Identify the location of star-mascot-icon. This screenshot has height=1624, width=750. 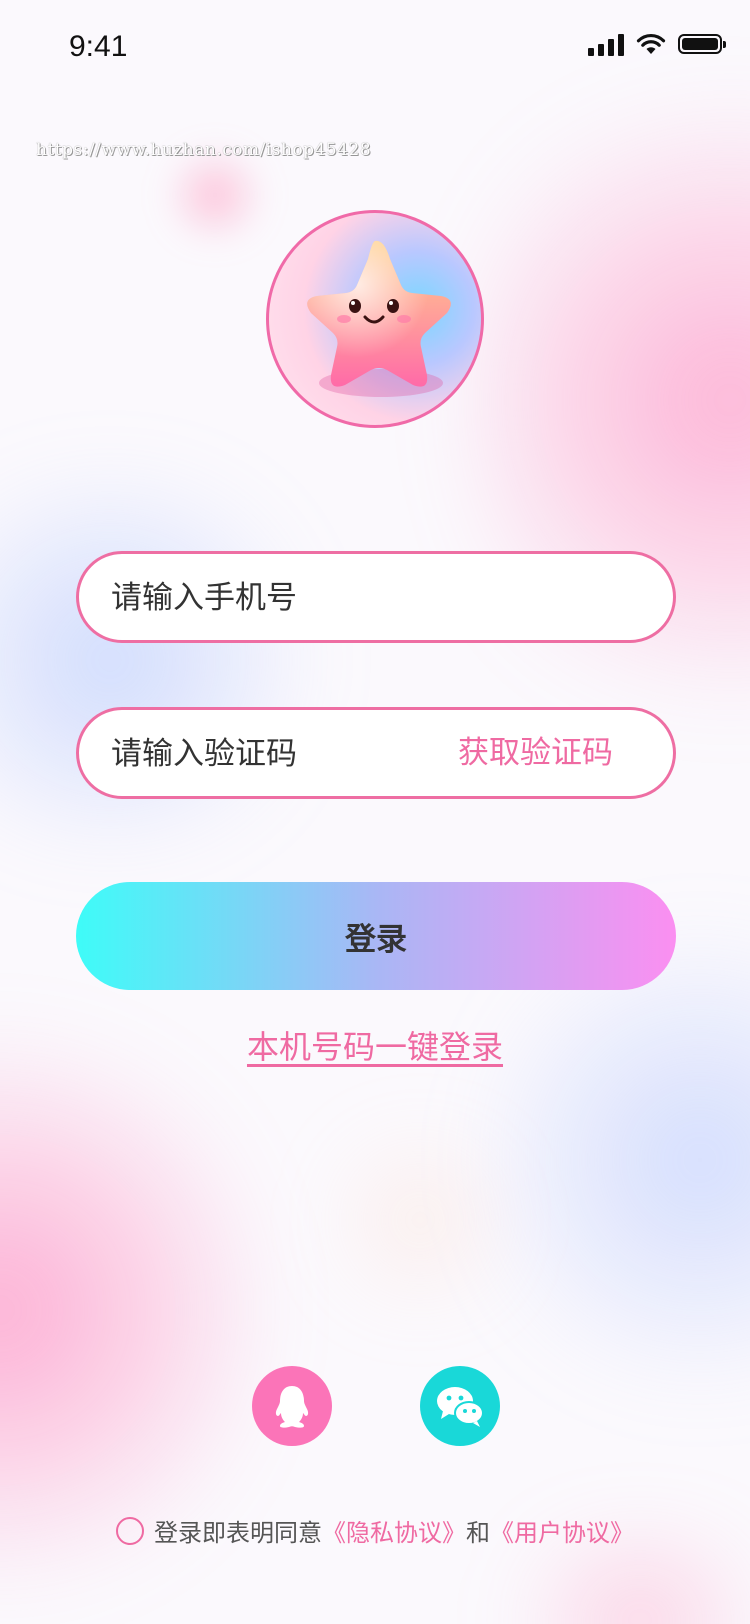
(379, 318).